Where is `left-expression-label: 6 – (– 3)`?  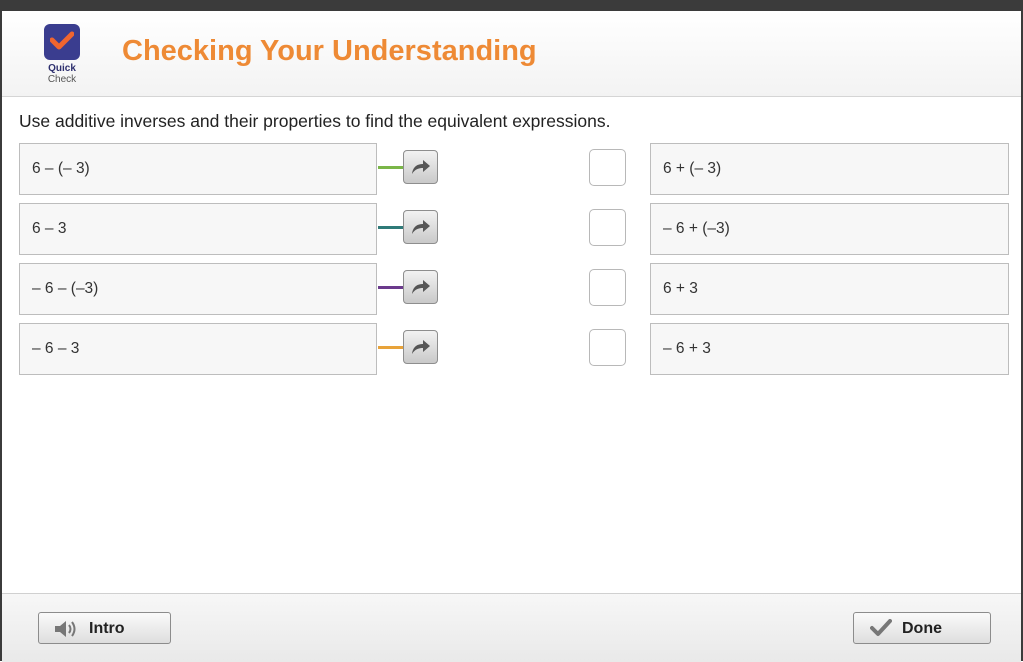 left-expression-label: 6 – (– 3) is located at coordinates (61, 168).